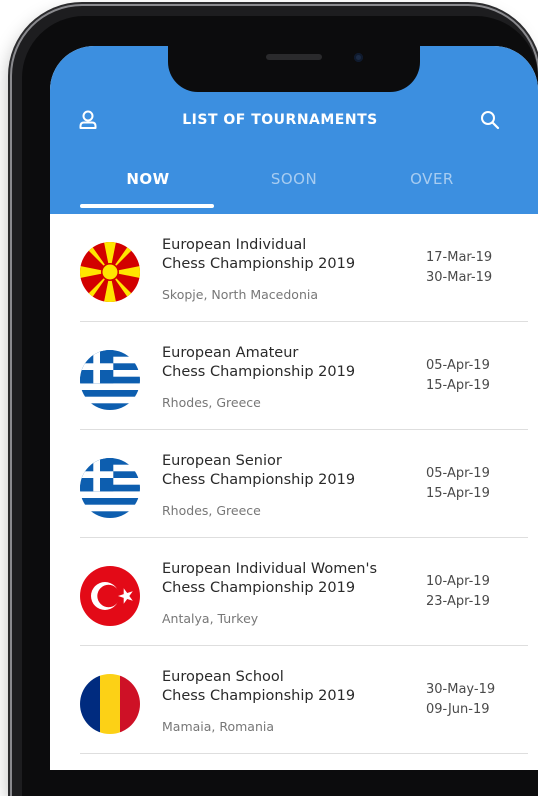 The height and width of the screenshot is (796, 538). Describe the element at coordinates (223, 677) in the screenshot. I see `tournament-name-line1: European School` at that location.